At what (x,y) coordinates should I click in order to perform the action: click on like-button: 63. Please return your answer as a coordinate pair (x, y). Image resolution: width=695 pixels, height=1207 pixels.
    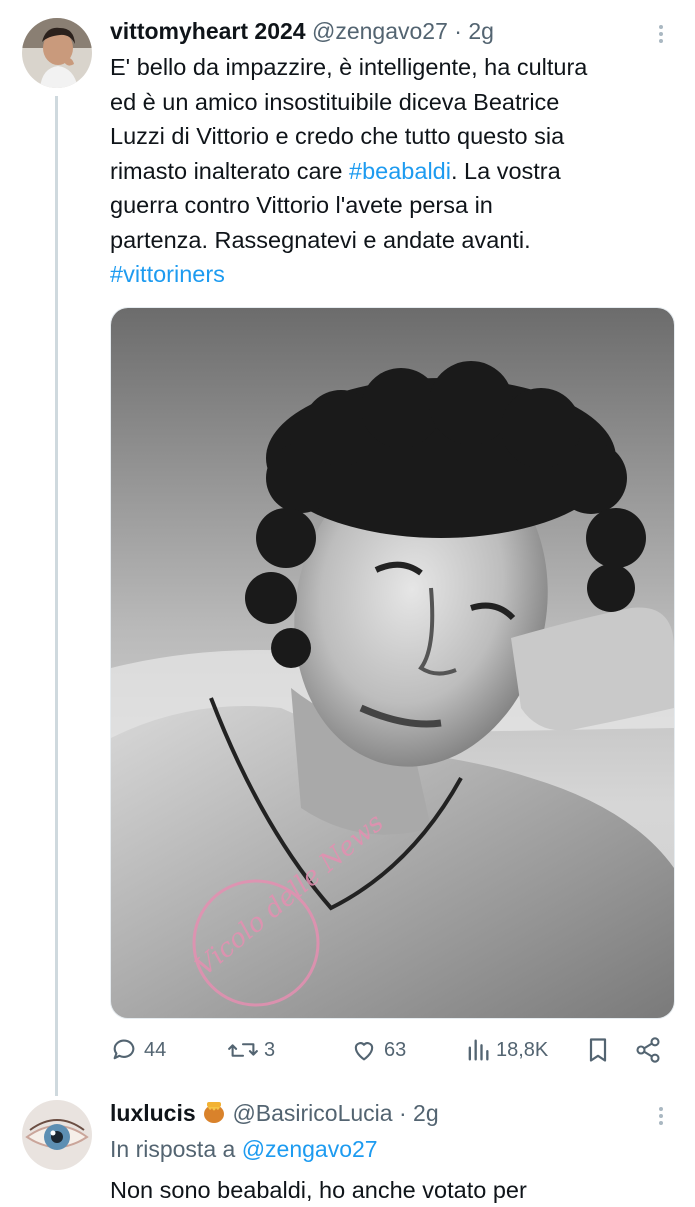
    Looking at the image, I should click on (378, 1050).